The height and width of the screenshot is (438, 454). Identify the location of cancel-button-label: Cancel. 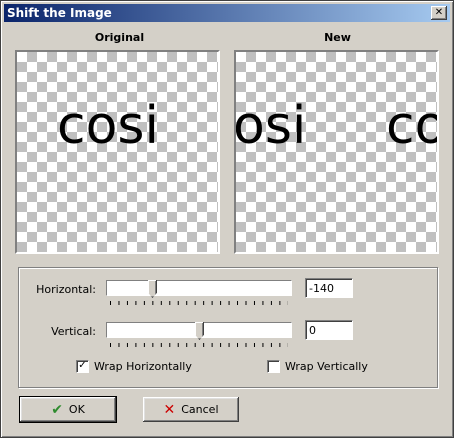
(200, 409).